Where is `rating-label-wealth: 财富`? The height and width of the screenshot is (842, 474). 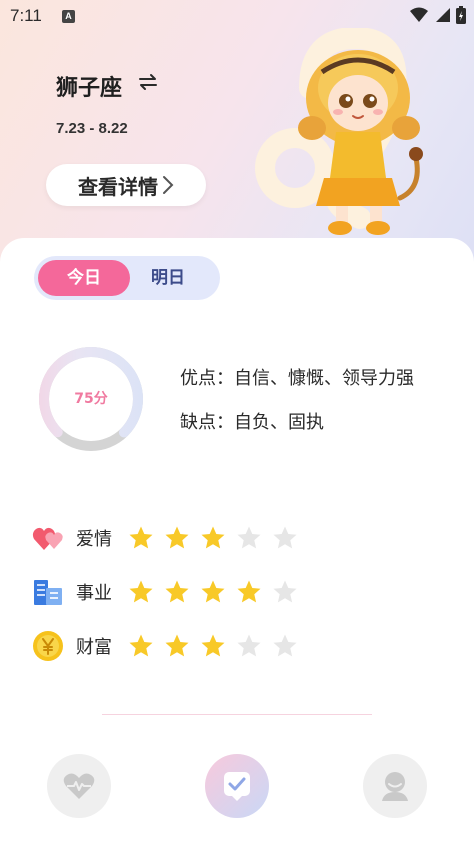 rating-label-wealth: 财富 is located at coordinates (94, 647).